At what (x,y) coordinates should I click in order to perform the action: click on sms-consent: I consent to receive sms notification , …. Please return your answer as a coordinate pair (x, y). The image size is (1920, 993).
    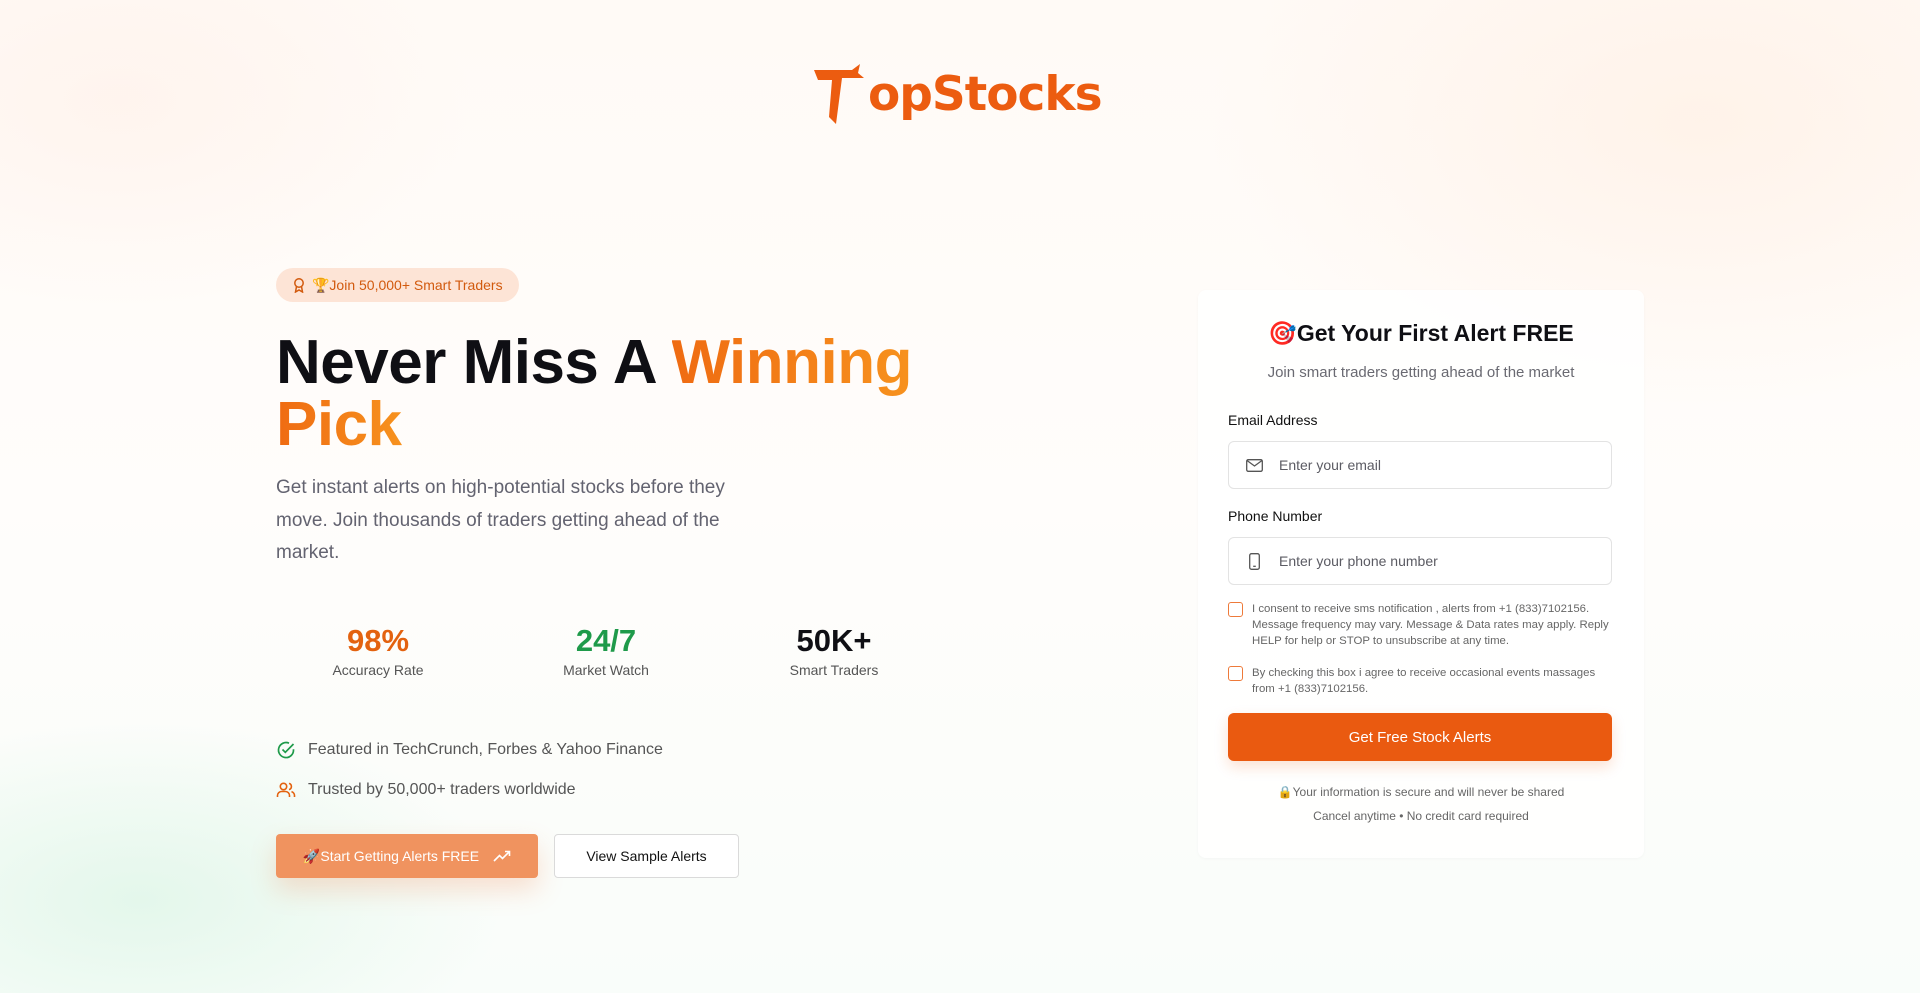
    Looking at the image, I should click on (1423, 625).